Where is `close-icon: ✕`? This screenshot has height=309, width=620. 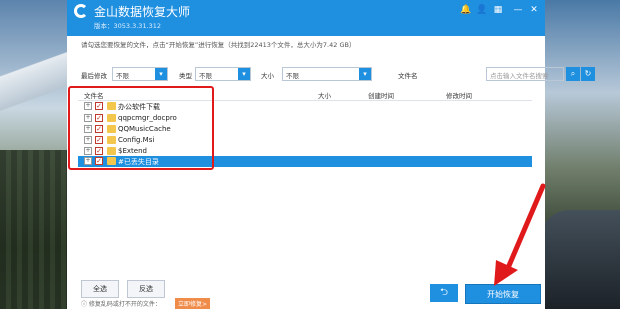 close-icon: ✕ is located at coordinates (534, 10).